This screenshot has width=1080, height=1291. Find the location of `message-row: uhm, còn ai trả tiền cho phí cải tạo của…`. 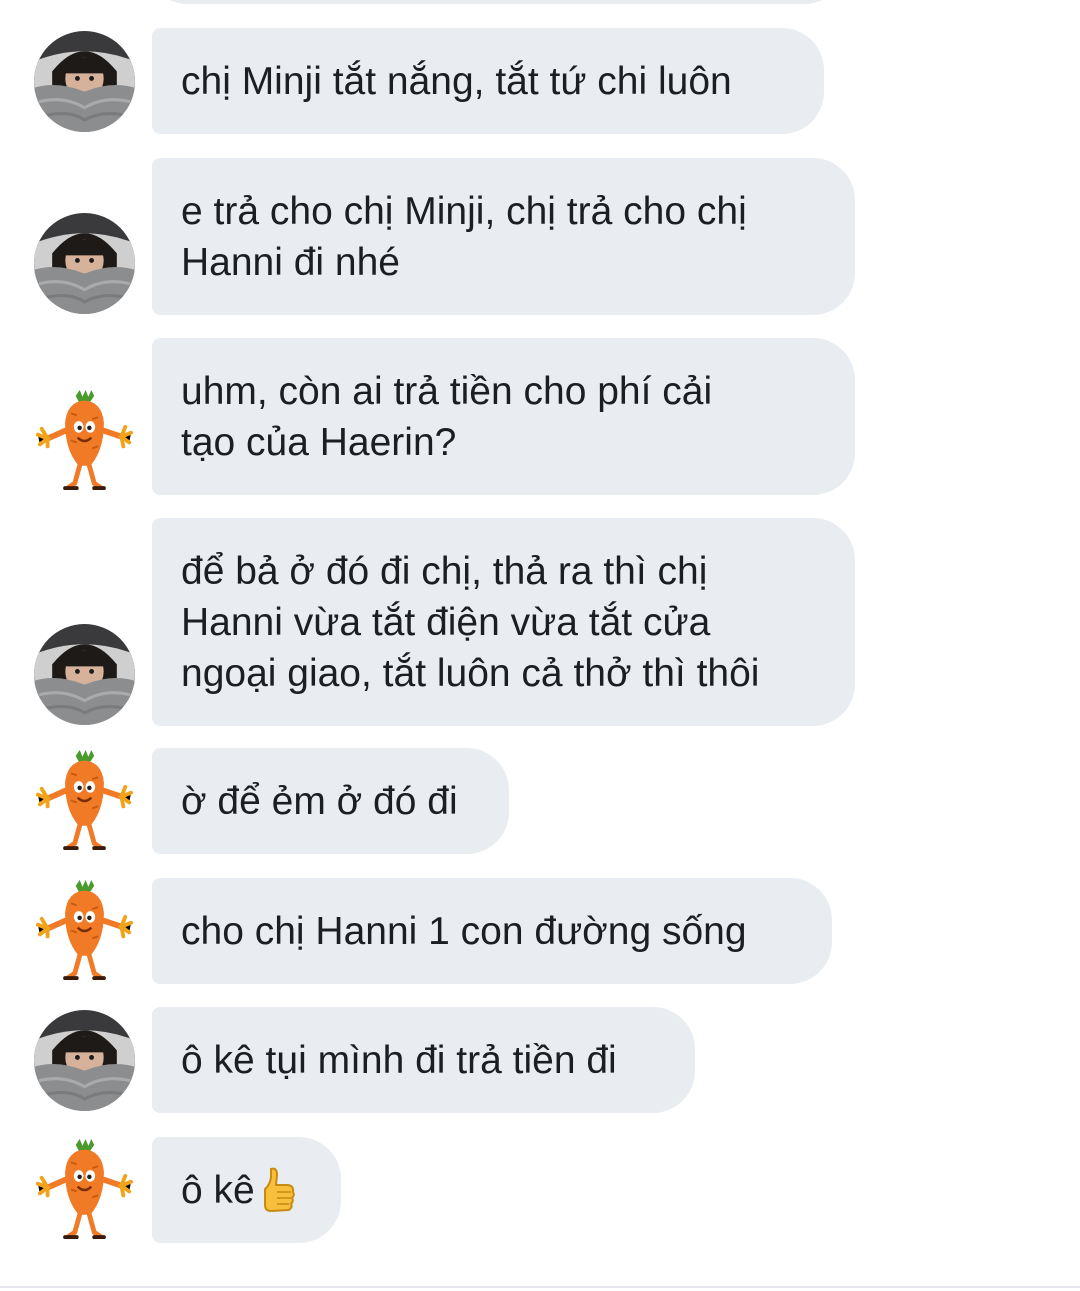

message-row: uhm, còn ai trả tiền cho phí cải tạo của… is located at coordinates (540, 416).